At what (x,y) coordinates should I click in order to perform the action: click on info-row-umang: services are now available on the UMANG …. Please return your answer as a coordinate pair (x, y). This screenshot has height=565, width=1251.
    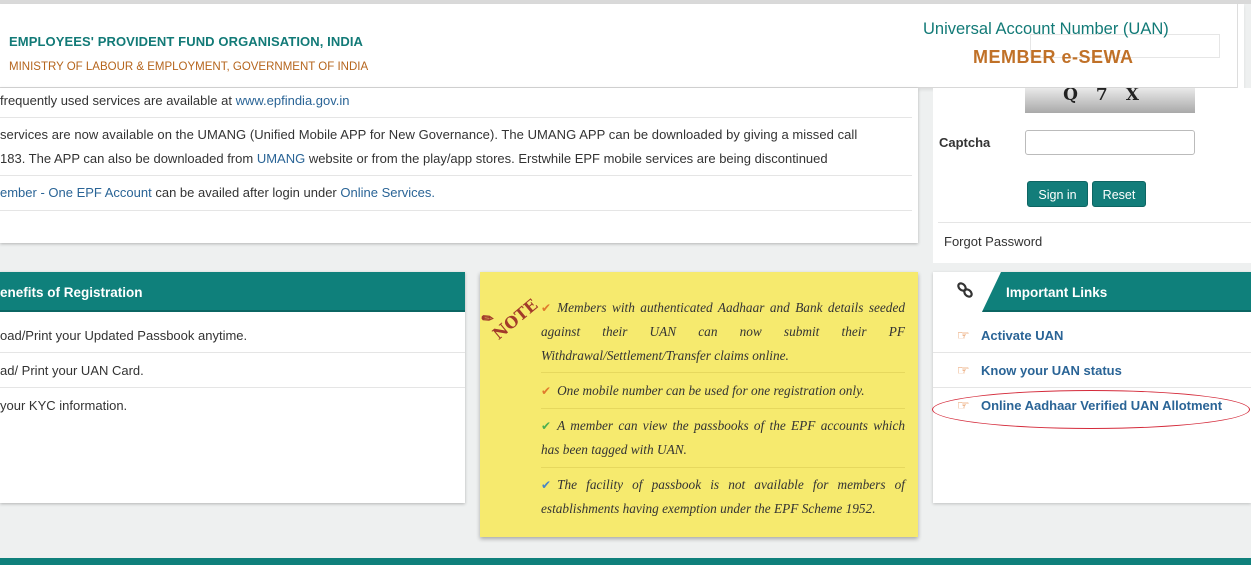
    Looking at the image, I should click on (456, 147).